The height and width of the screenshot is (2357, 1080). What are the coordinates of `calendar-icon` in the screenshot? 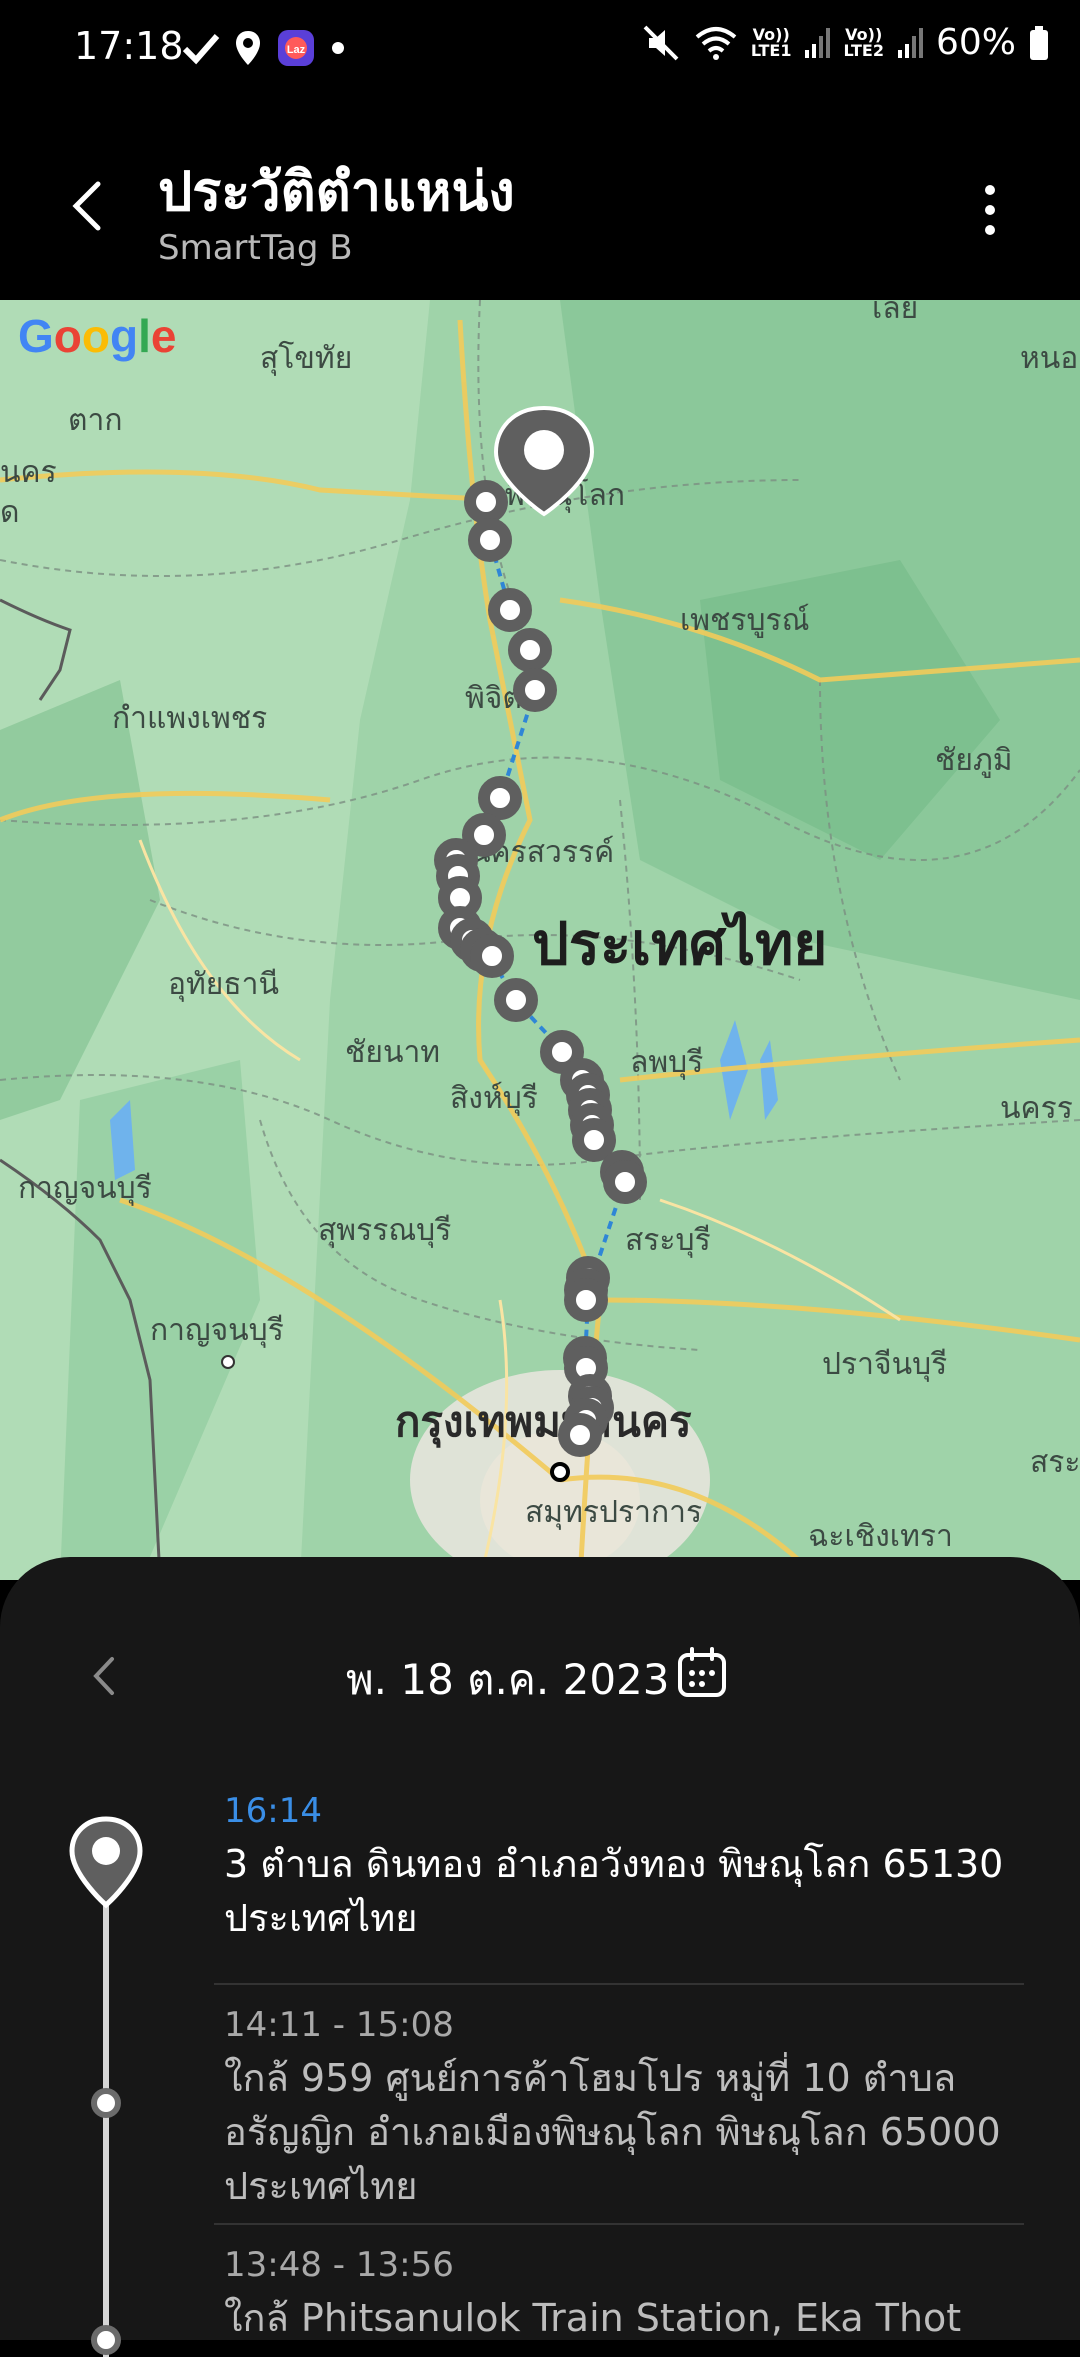 It's located at (702, 1673).